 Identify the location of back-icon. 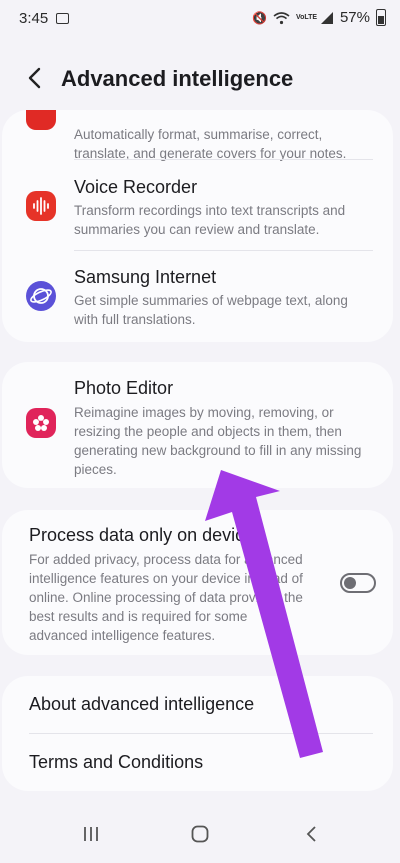
(312, 834).